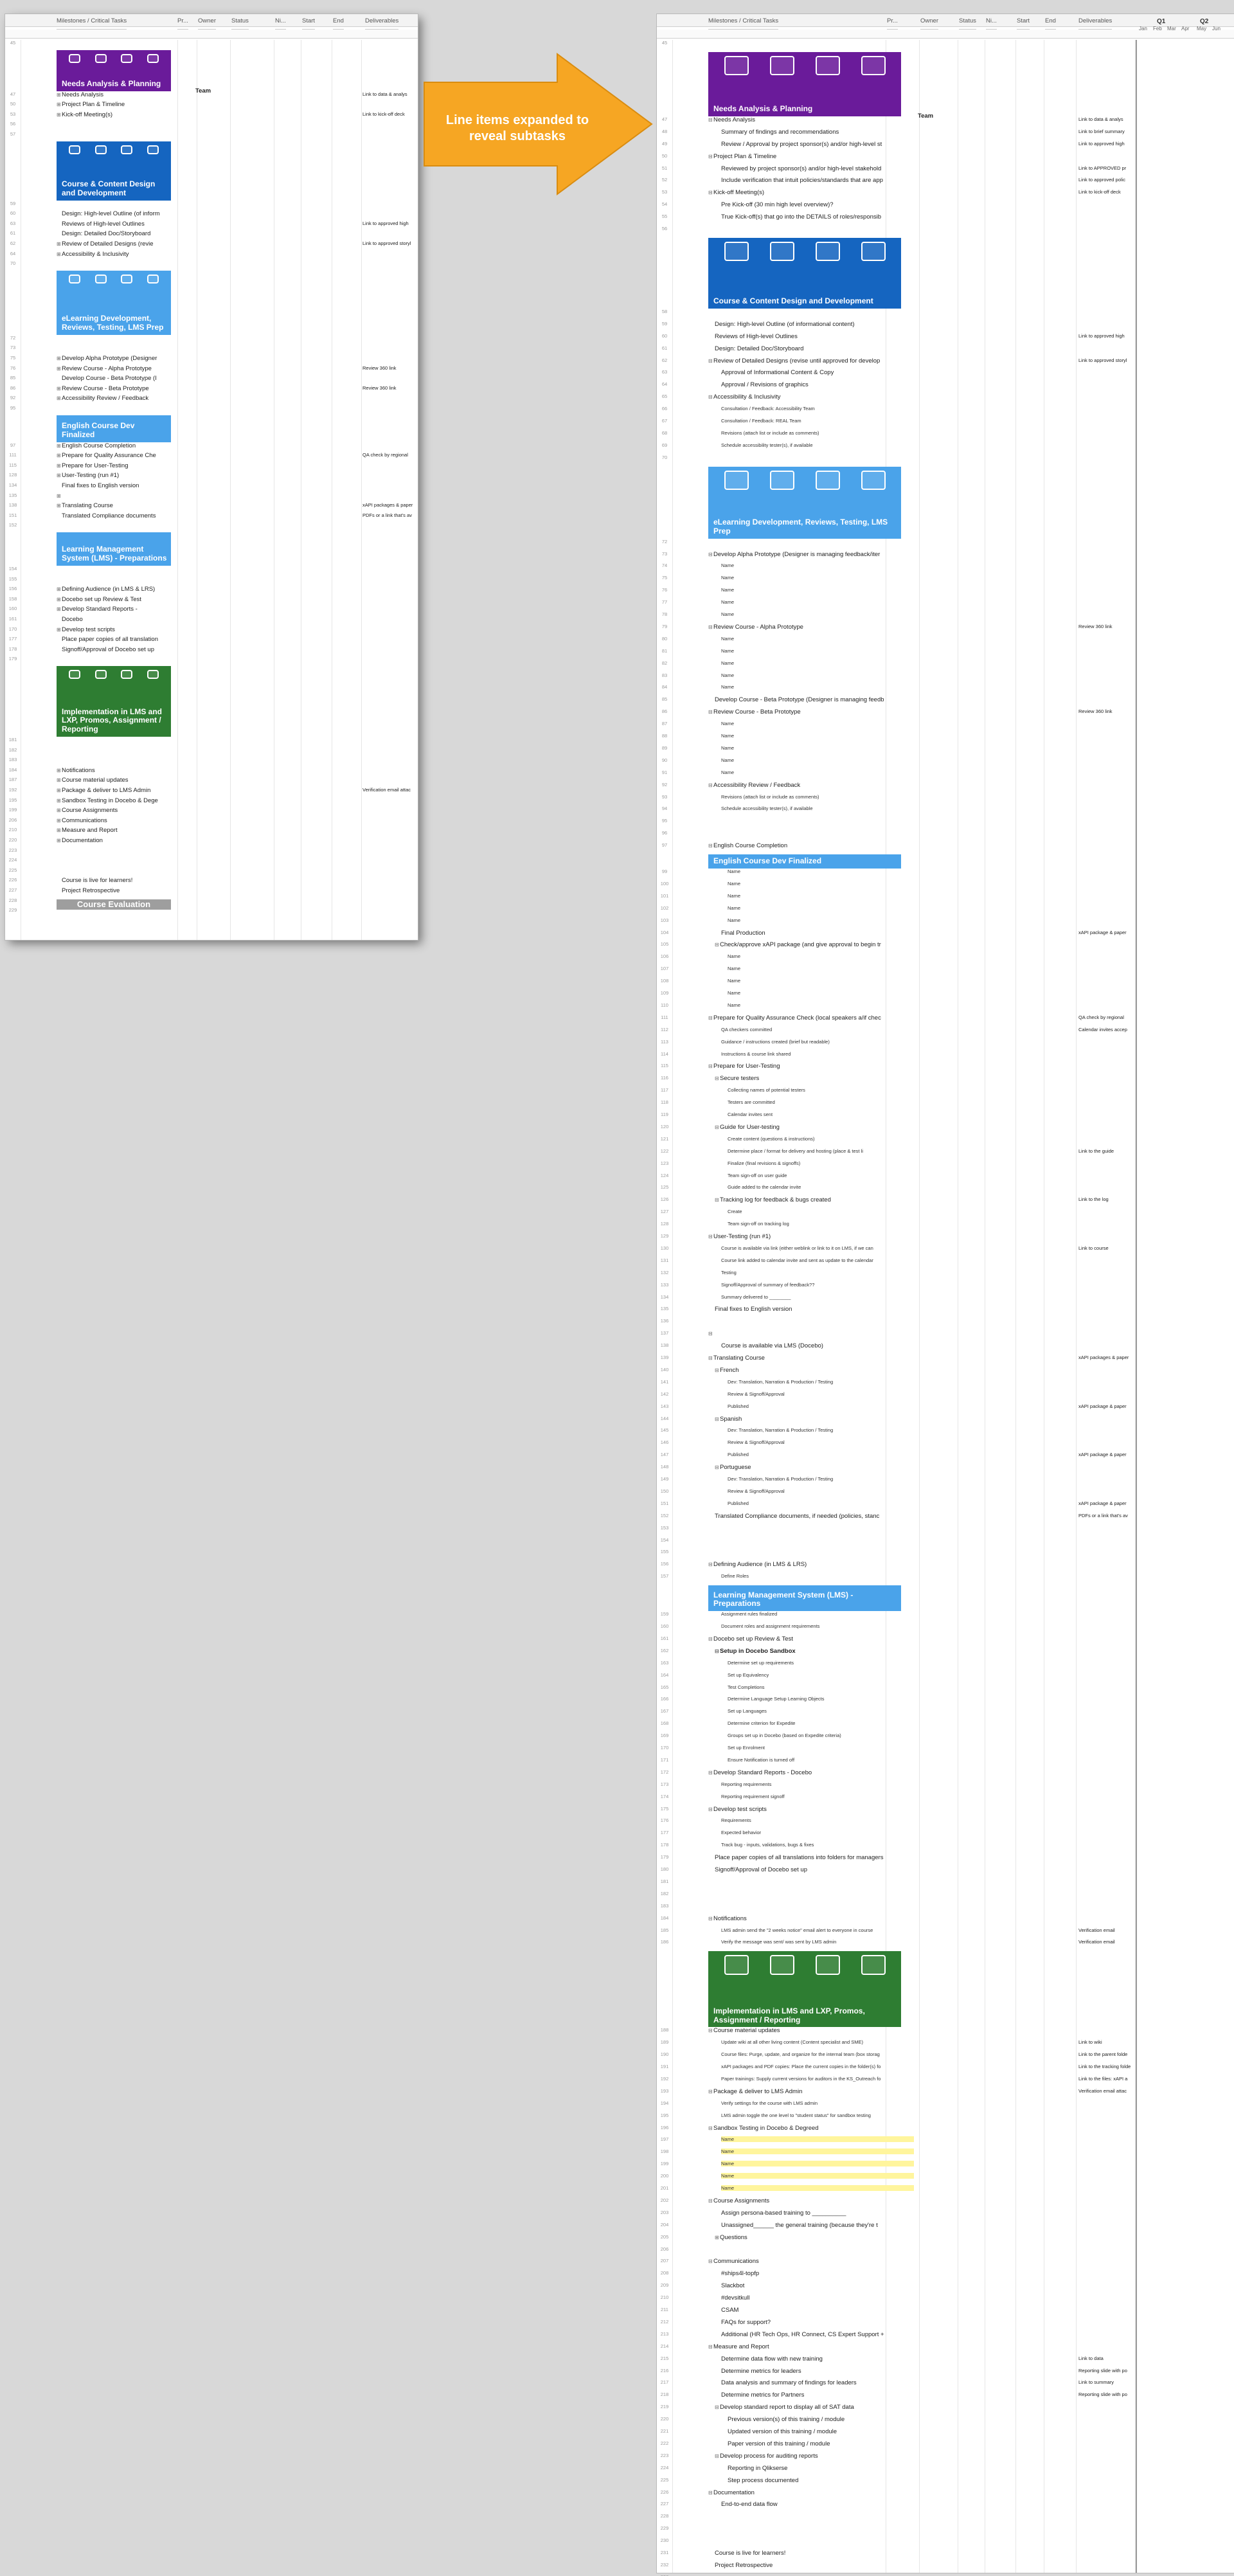  What do you see at coordinates (664, 578) in the screenshot?
I see `row-number: 75` at bounding box center [664, 578].